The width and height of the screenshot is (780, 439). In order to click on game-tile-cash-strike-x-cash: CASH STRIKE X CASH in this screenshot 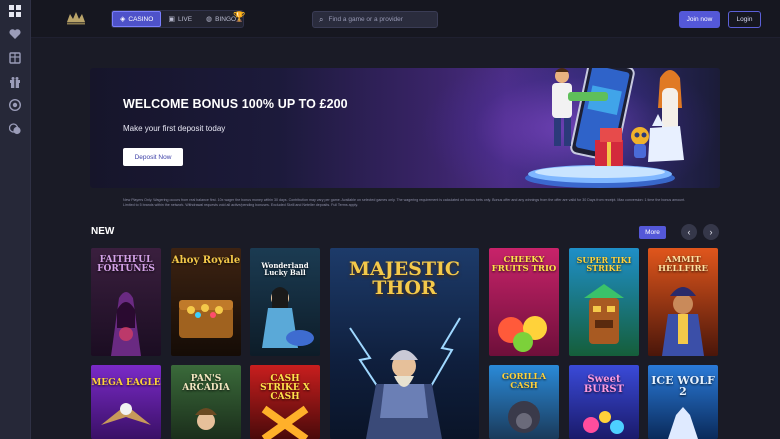, I will do `click(285, 402)`.